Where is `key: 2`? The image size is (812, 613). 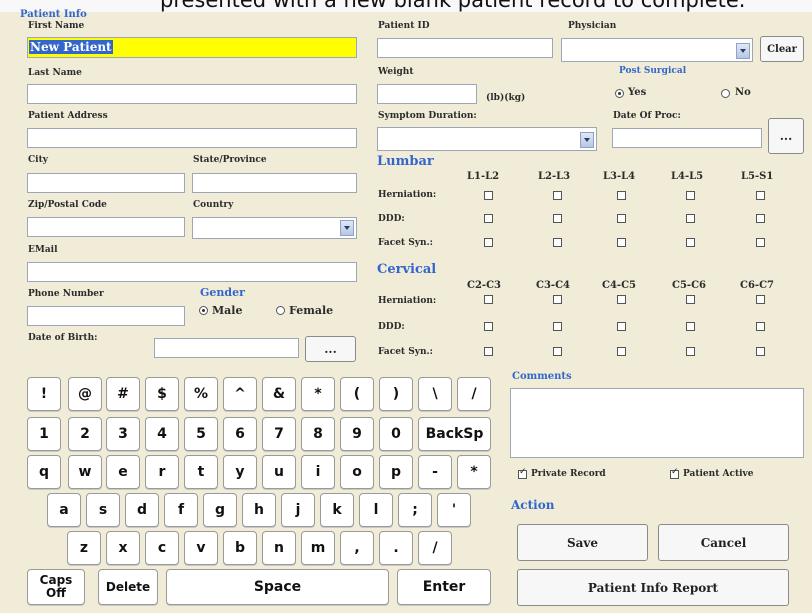
key: 2 is located at coordinates (85, 434).